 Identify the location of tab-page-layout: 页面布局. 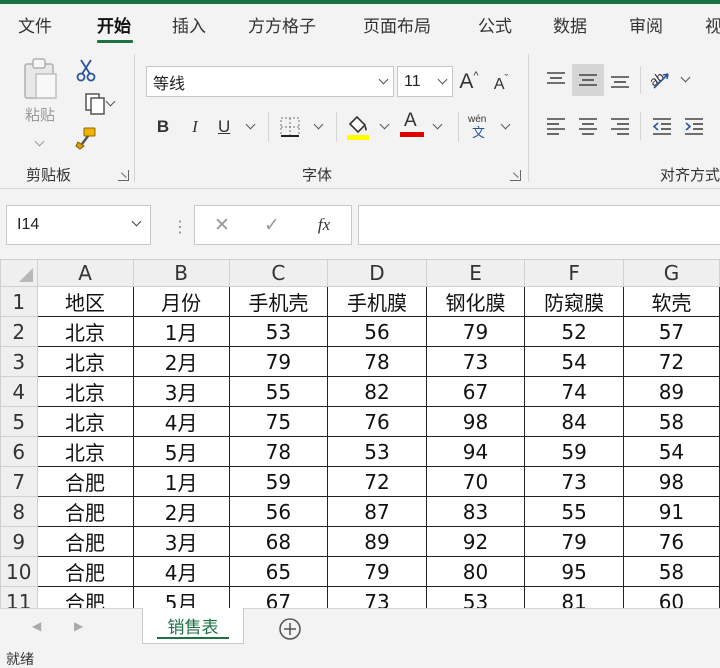
(397, 24).